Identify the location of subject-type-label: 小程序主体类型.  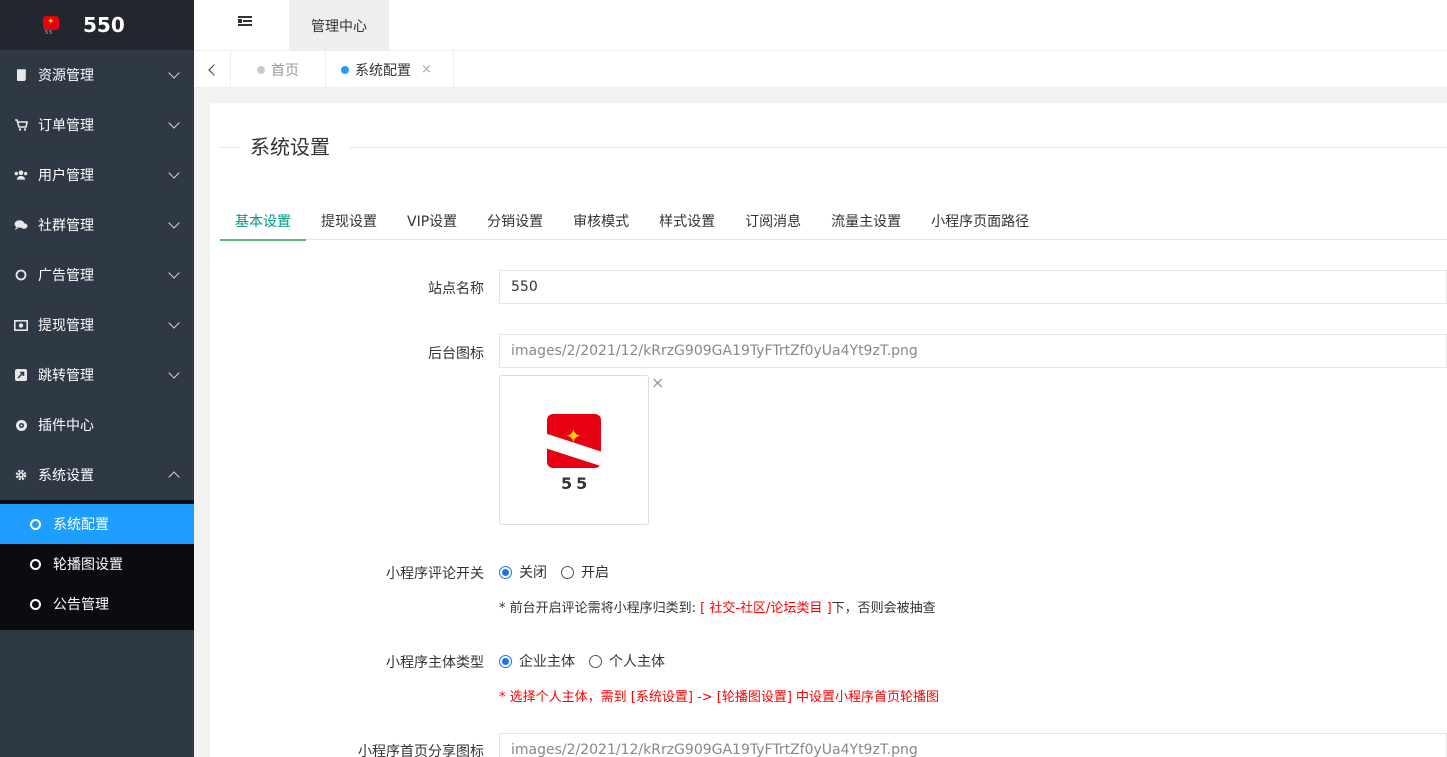
(435, 663).